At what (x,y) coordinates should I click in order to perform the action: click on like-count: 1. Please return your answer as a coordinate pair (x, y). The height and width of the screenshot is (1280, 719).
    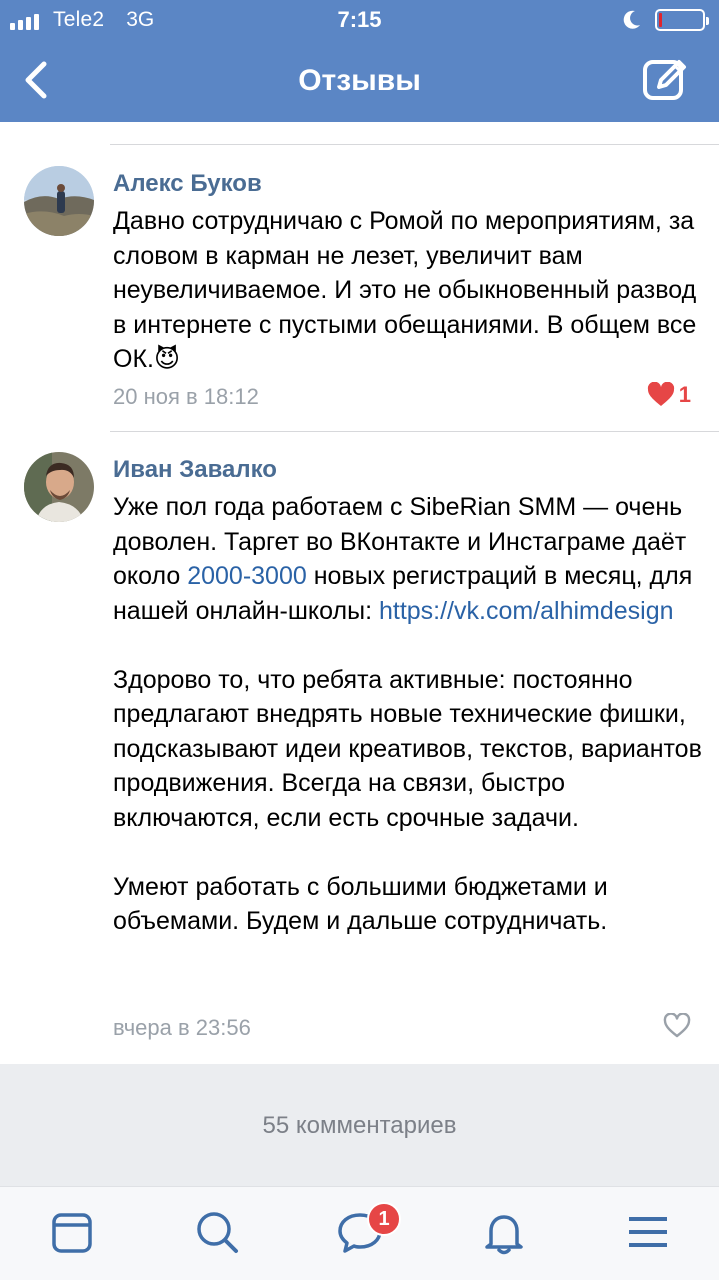
    Looking at the image, I should click on (684, 394).